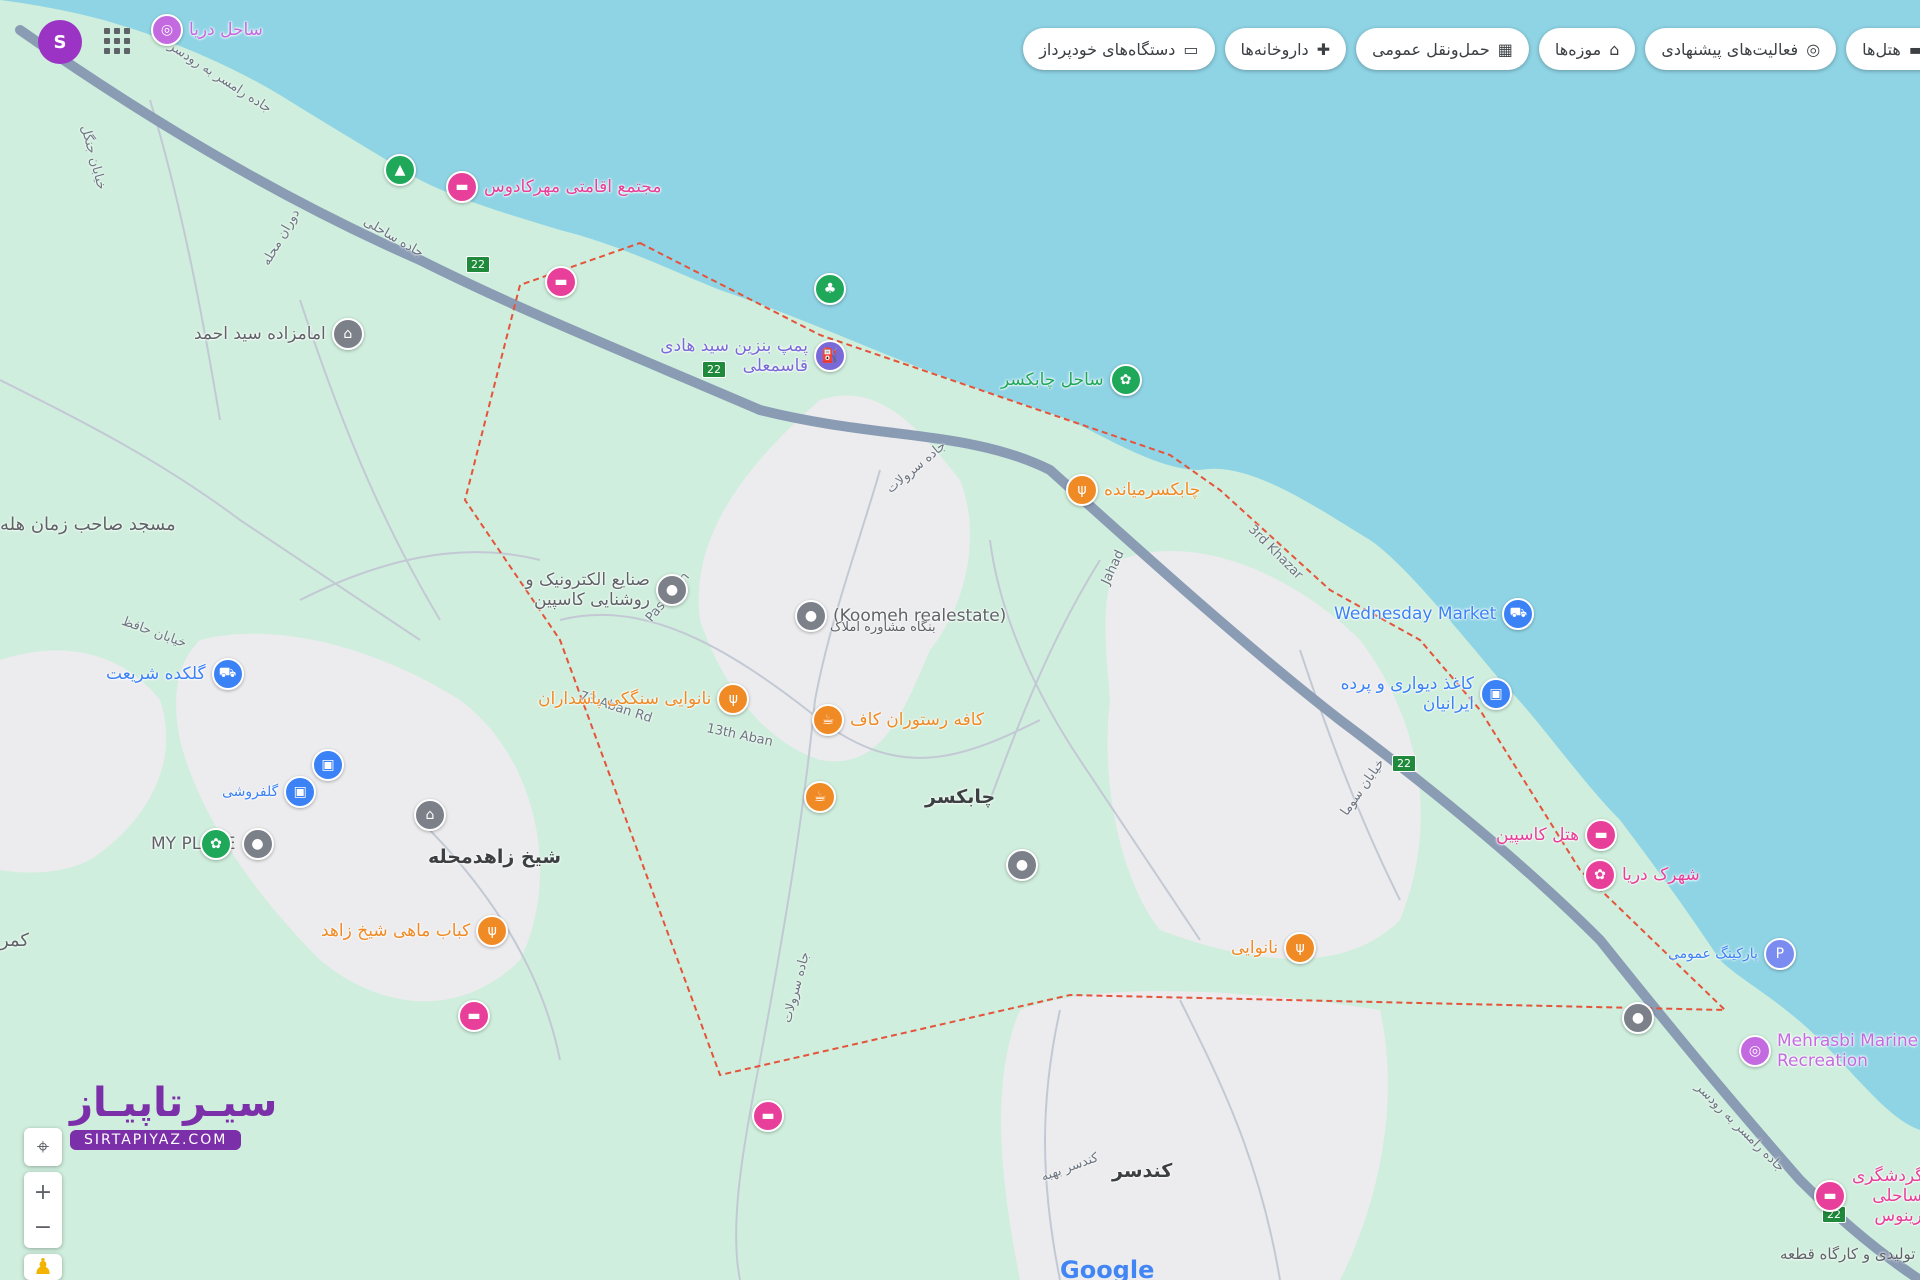 The width and height of the screenshot is (1920, 1280). Describe the element at coordinates (1850, 1254) in the screenshot. I see `place-label: مجتمع تولیدی و کارگاه قطعه` at that location.